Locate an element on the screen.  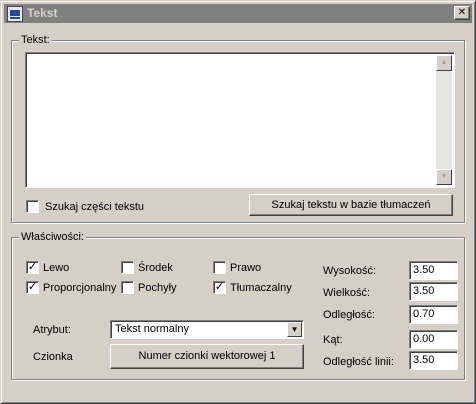
line-spacing-label: Odległość linii: is located at coordinates (358, 362).